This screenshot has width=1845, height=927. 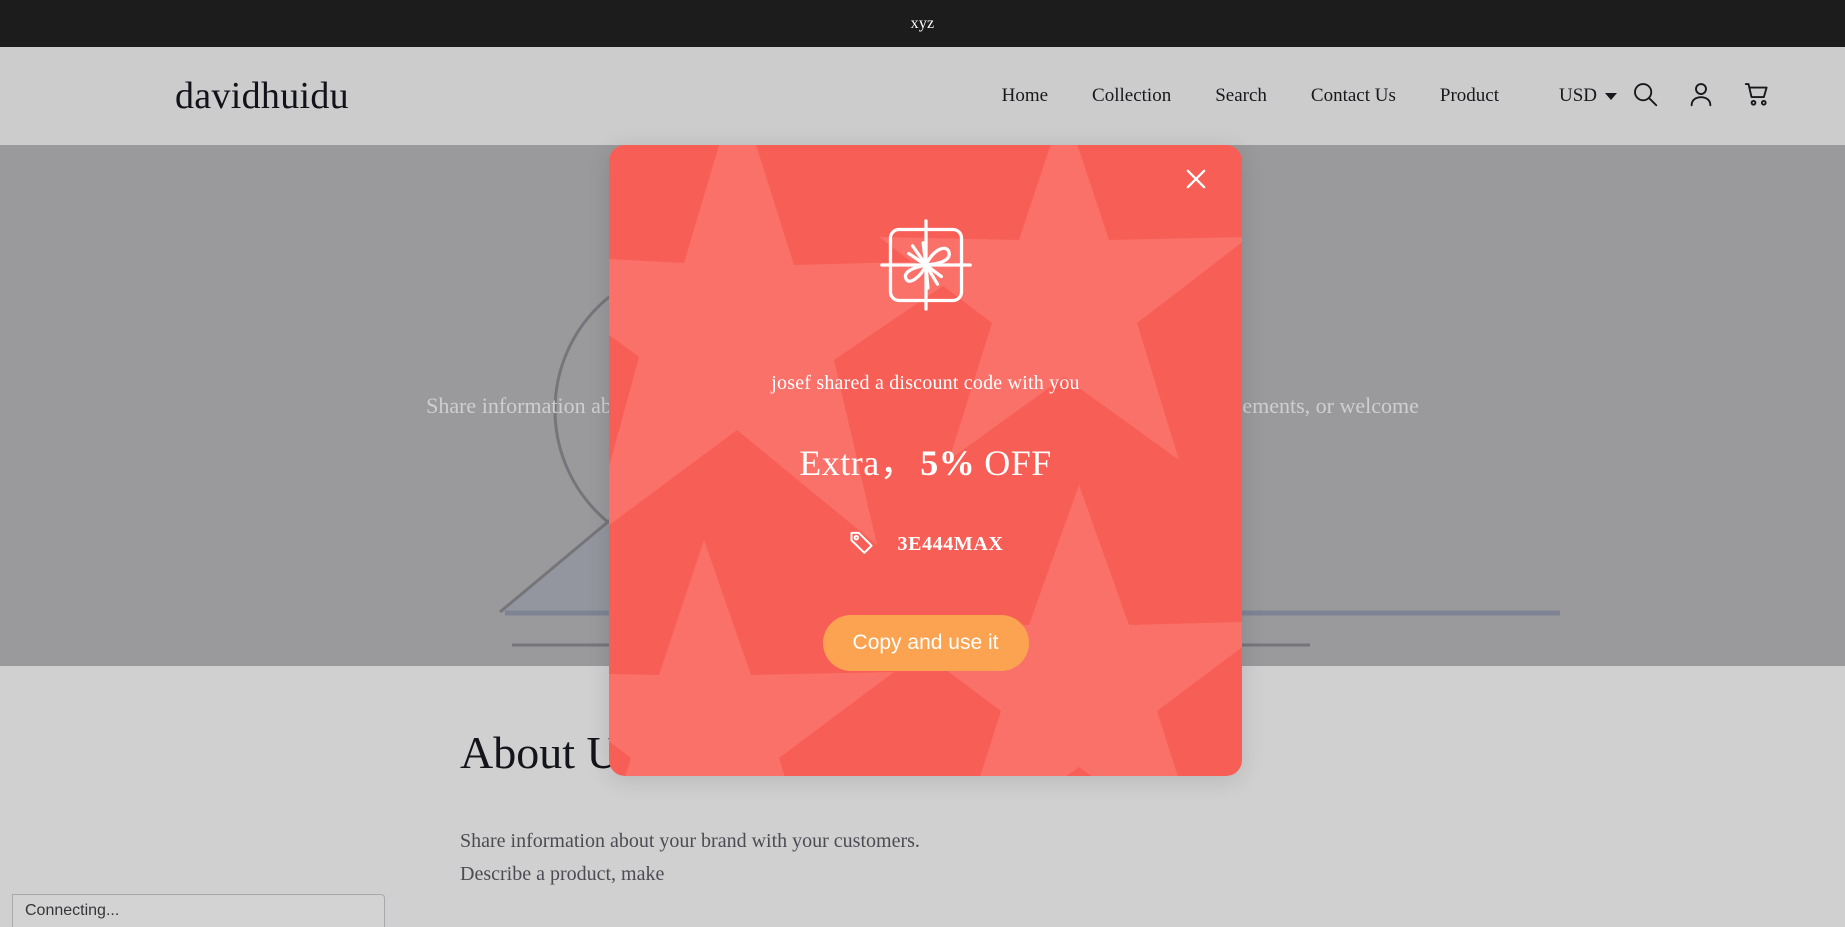 I want to click on account-button, so click(x=1701, y=96).